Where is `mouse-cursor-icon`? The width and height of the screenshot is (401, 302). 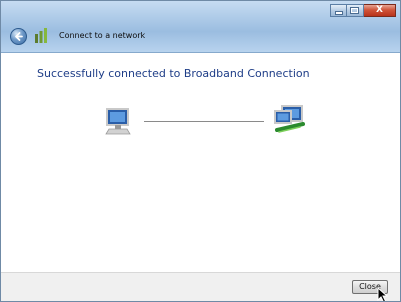
mouse-cursor-icon is located at coordinates (383, 294).